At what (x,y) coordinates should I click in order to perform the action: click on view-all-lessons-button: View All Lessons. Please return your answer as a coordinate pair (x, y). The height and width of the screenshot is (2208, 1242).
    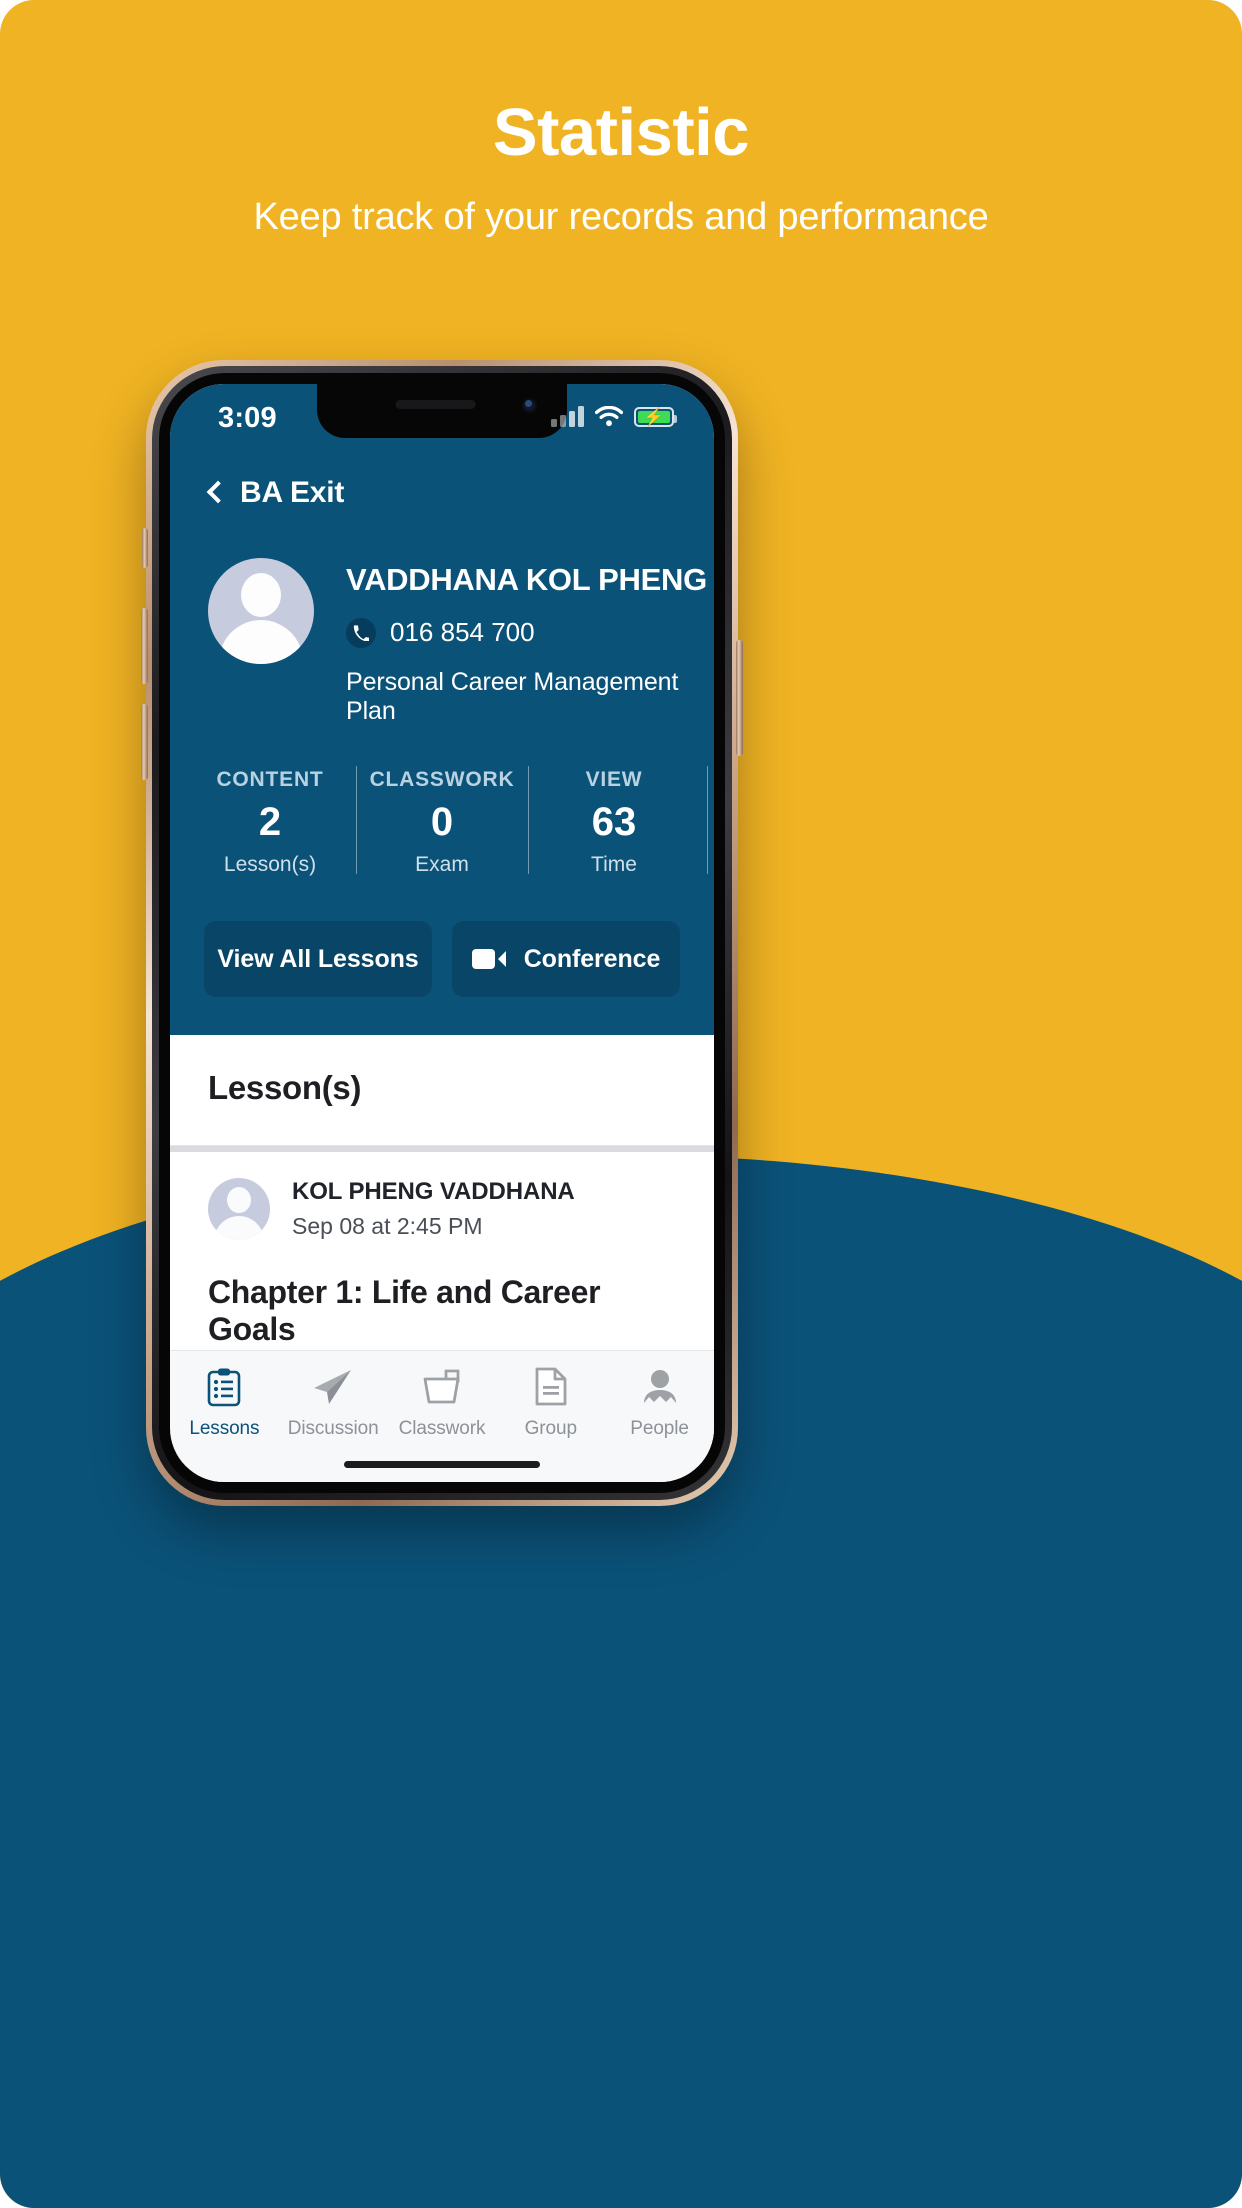
    Looking at the image, I should click on (318, 959).